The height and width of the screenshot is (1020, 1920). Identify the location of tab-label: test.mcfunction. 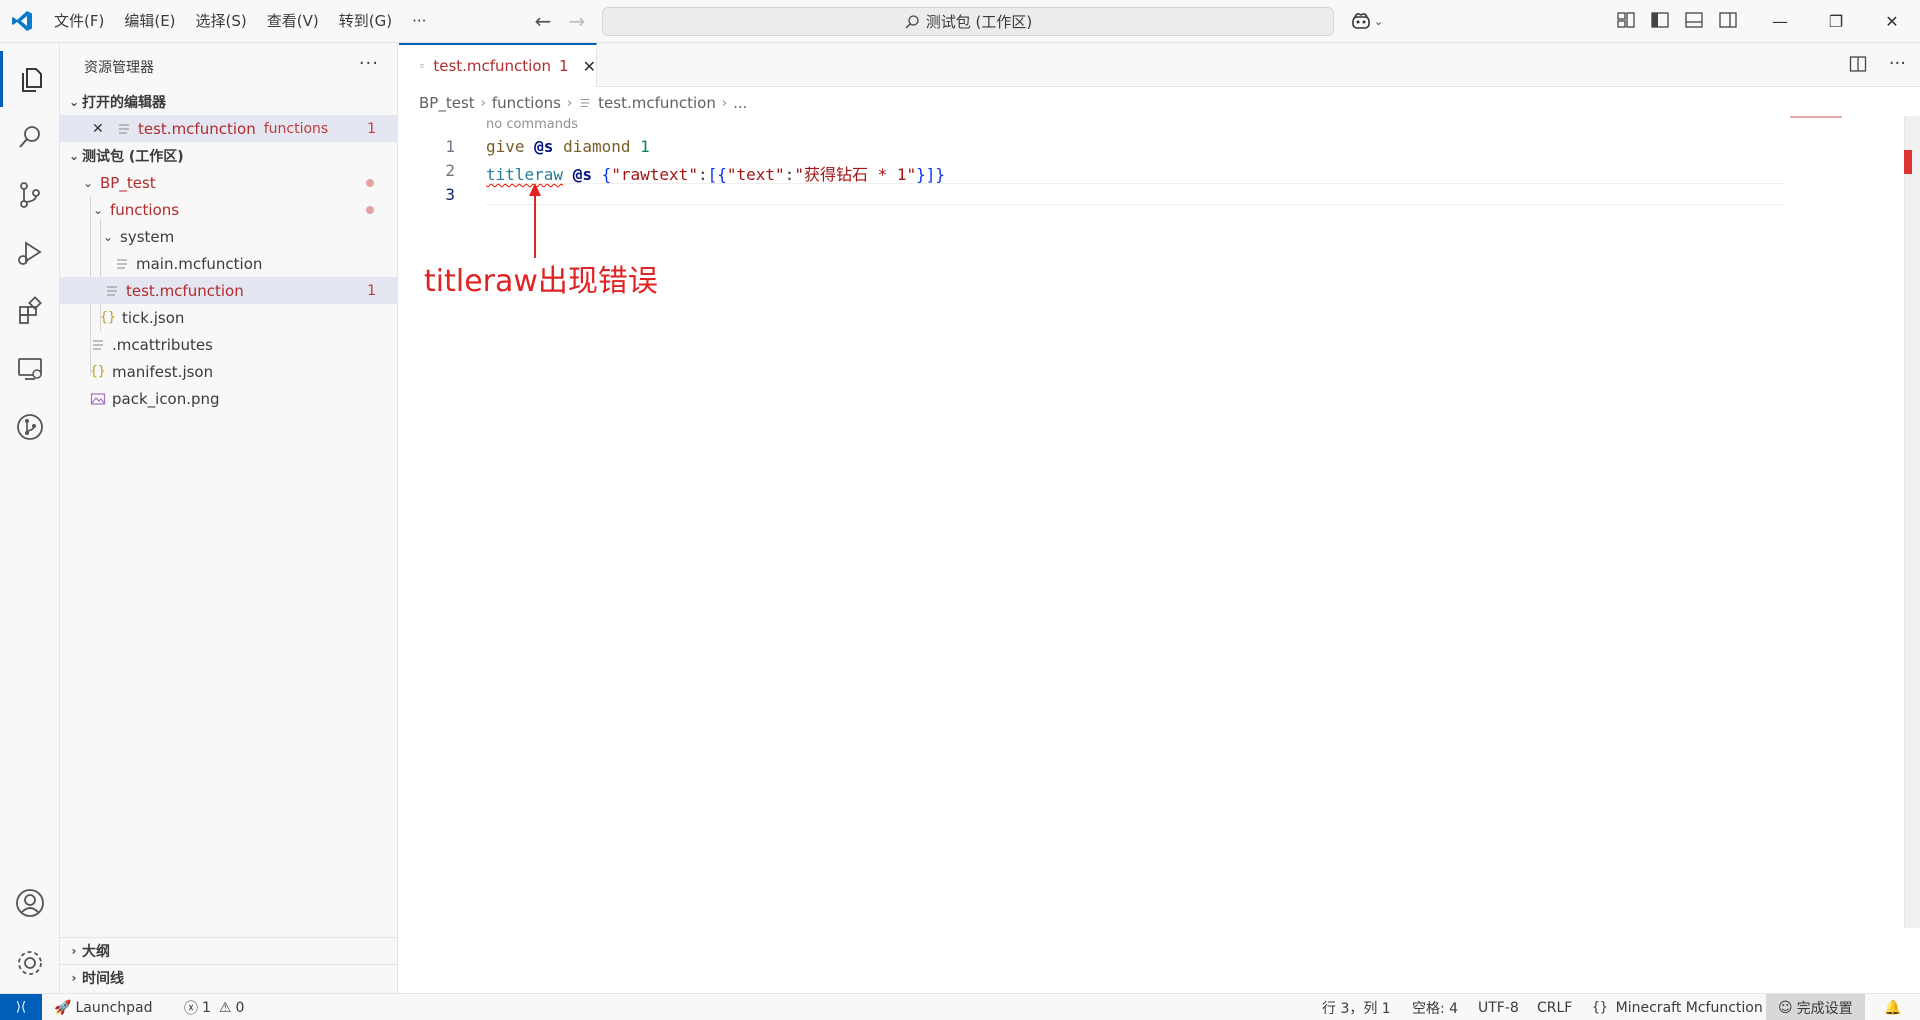
(492, 66).